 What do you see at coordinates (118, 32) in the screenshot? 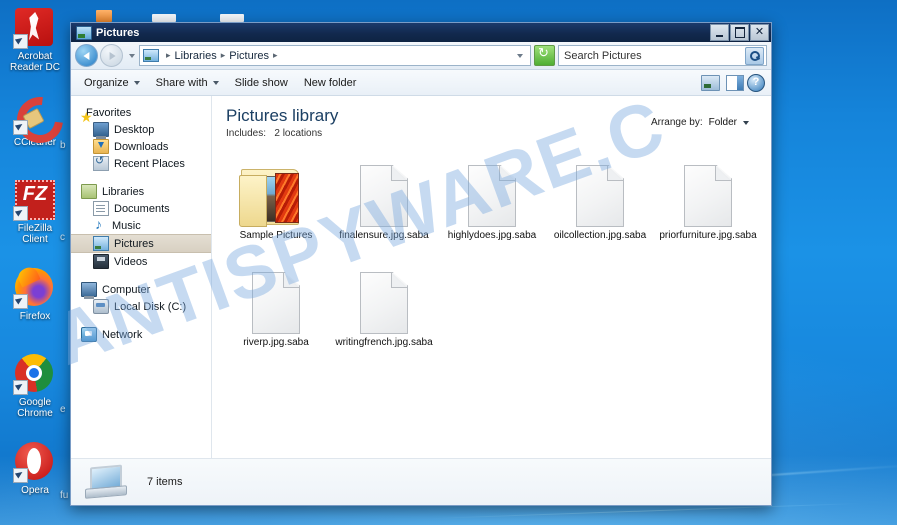
I see `window-title: Pictures` at bounding box center [118, 32].